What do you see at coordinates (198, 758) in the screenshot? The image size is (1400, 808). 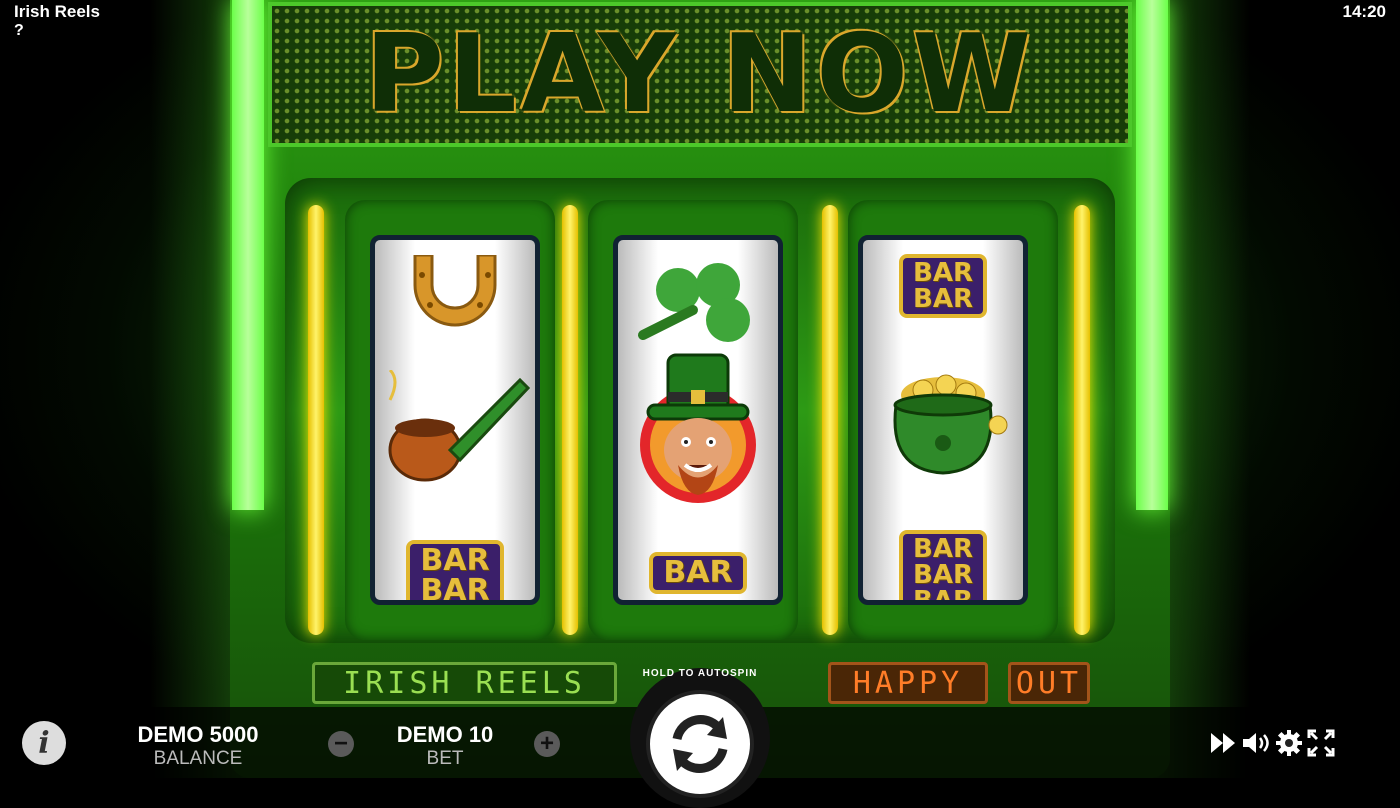 I see `balance-label: BALANCE` at bounding box center [198, 758].